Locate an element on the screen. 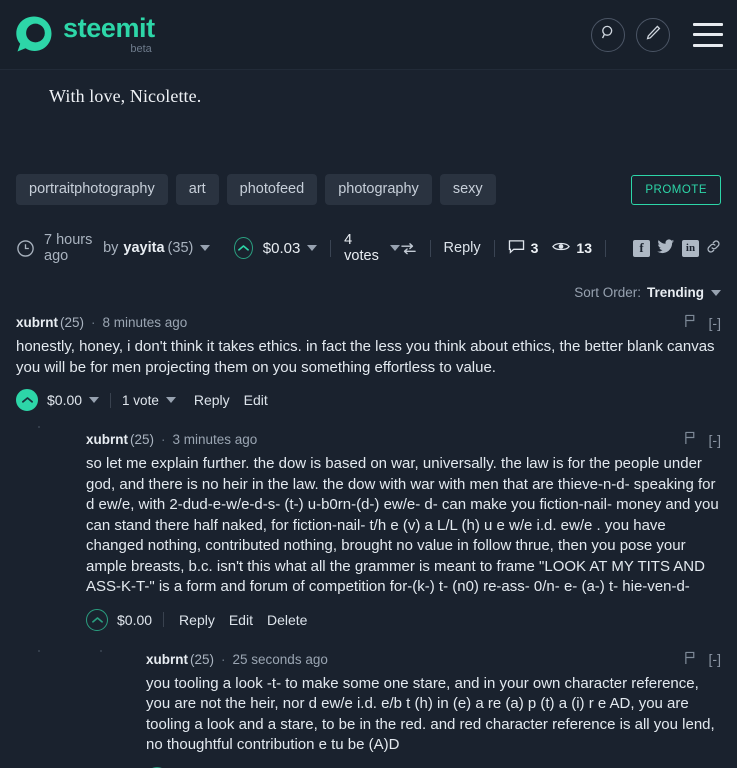 The image size is (737, 768). clock-icon is located at coordinates (25, 248).